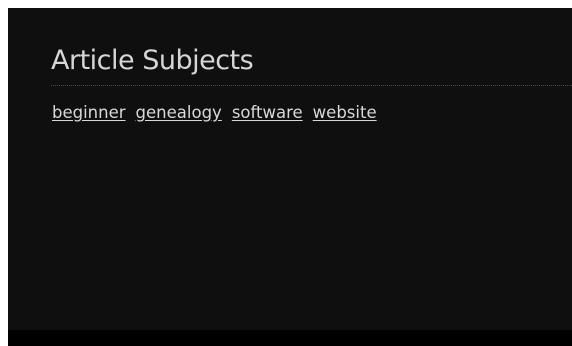 The image size is (572, 346). Describe the element at coordinates (89, 113) in the screenshot. I see `tag-link-beginner: beginner` at that location.